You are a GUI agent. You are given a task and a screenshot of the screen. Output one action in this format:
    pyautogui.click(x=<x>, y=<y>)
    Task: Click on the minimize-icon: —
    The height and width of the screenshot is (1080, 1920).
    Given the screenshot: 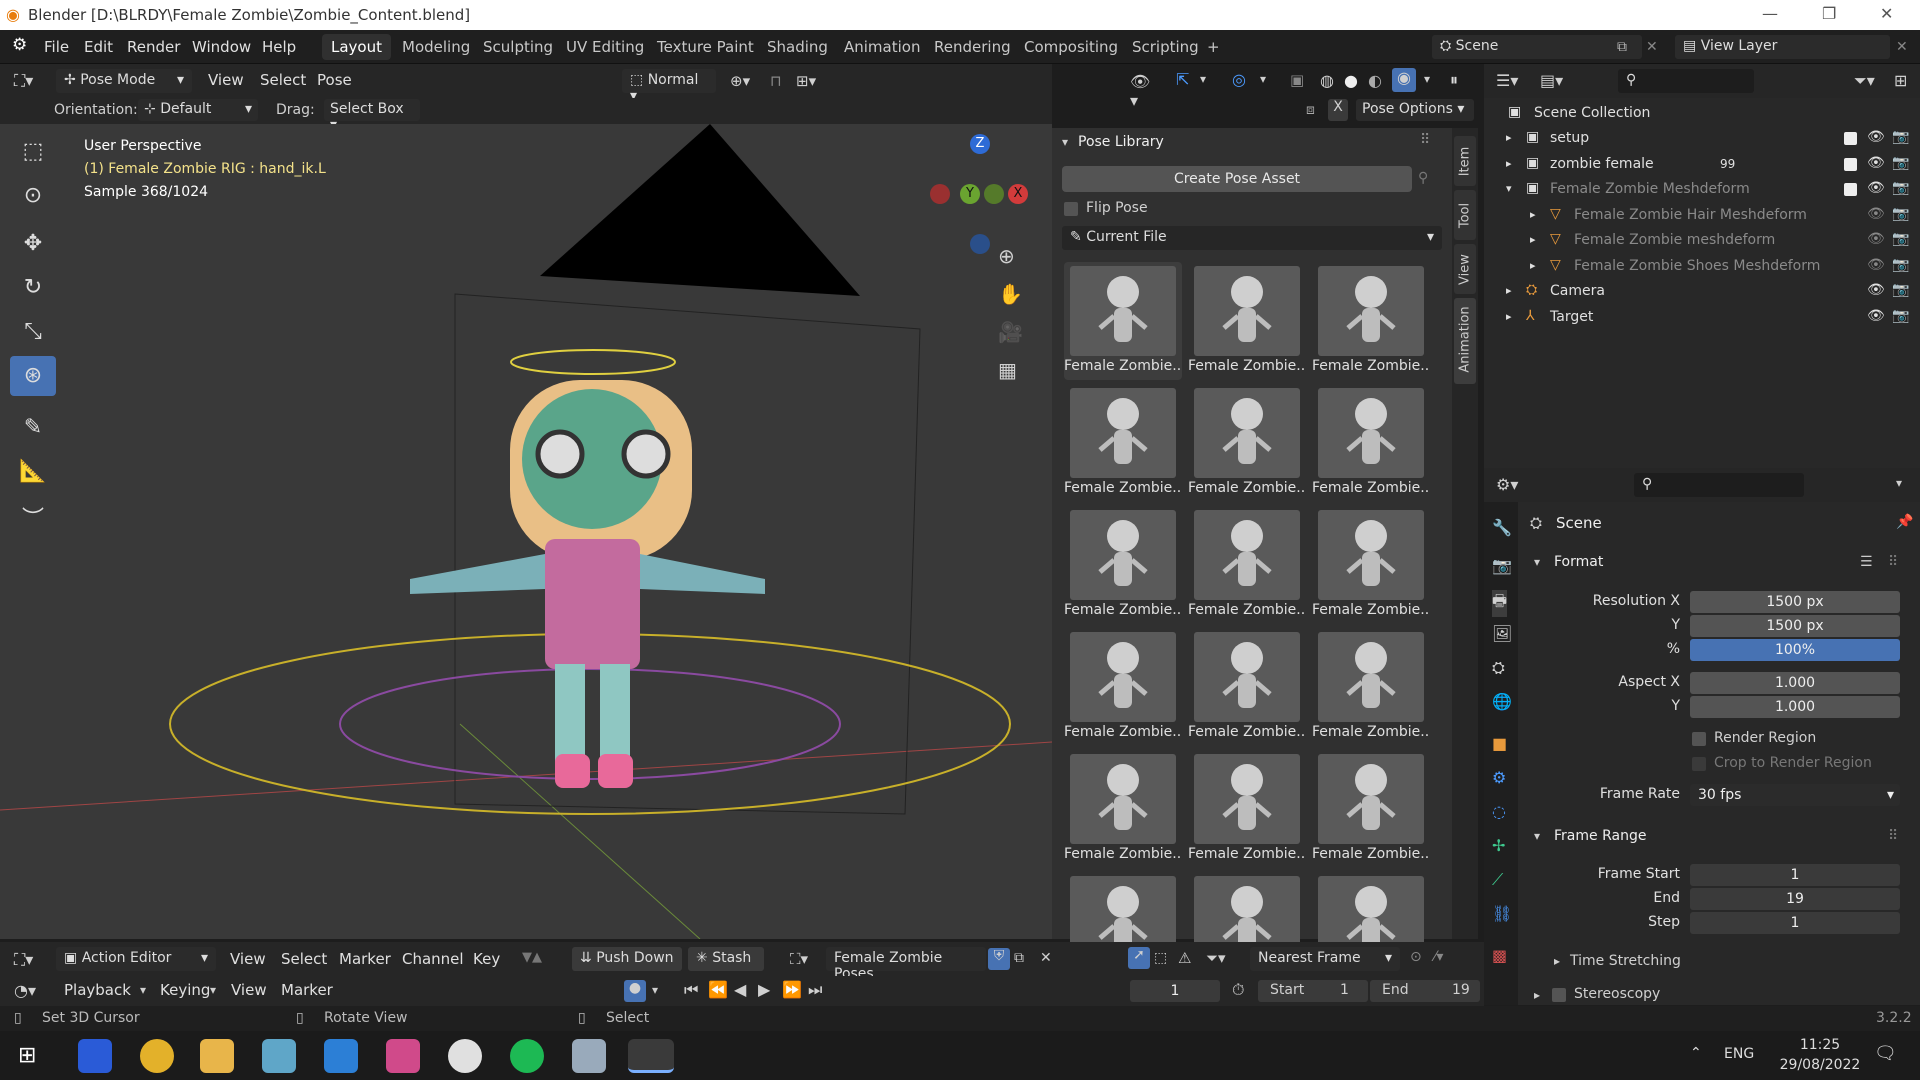 What is the action you would take?
    pyautogui.click(x=1770, y=13)
    